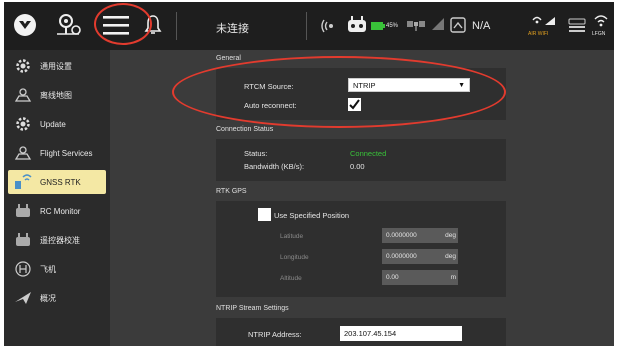 The height and width of the screenshot is (349, 618). What do you see at coordinates (370, 333) in the screenshot?
I see `ntrip-address-value: 203.107.45.154` at bounding box center [370, 333].